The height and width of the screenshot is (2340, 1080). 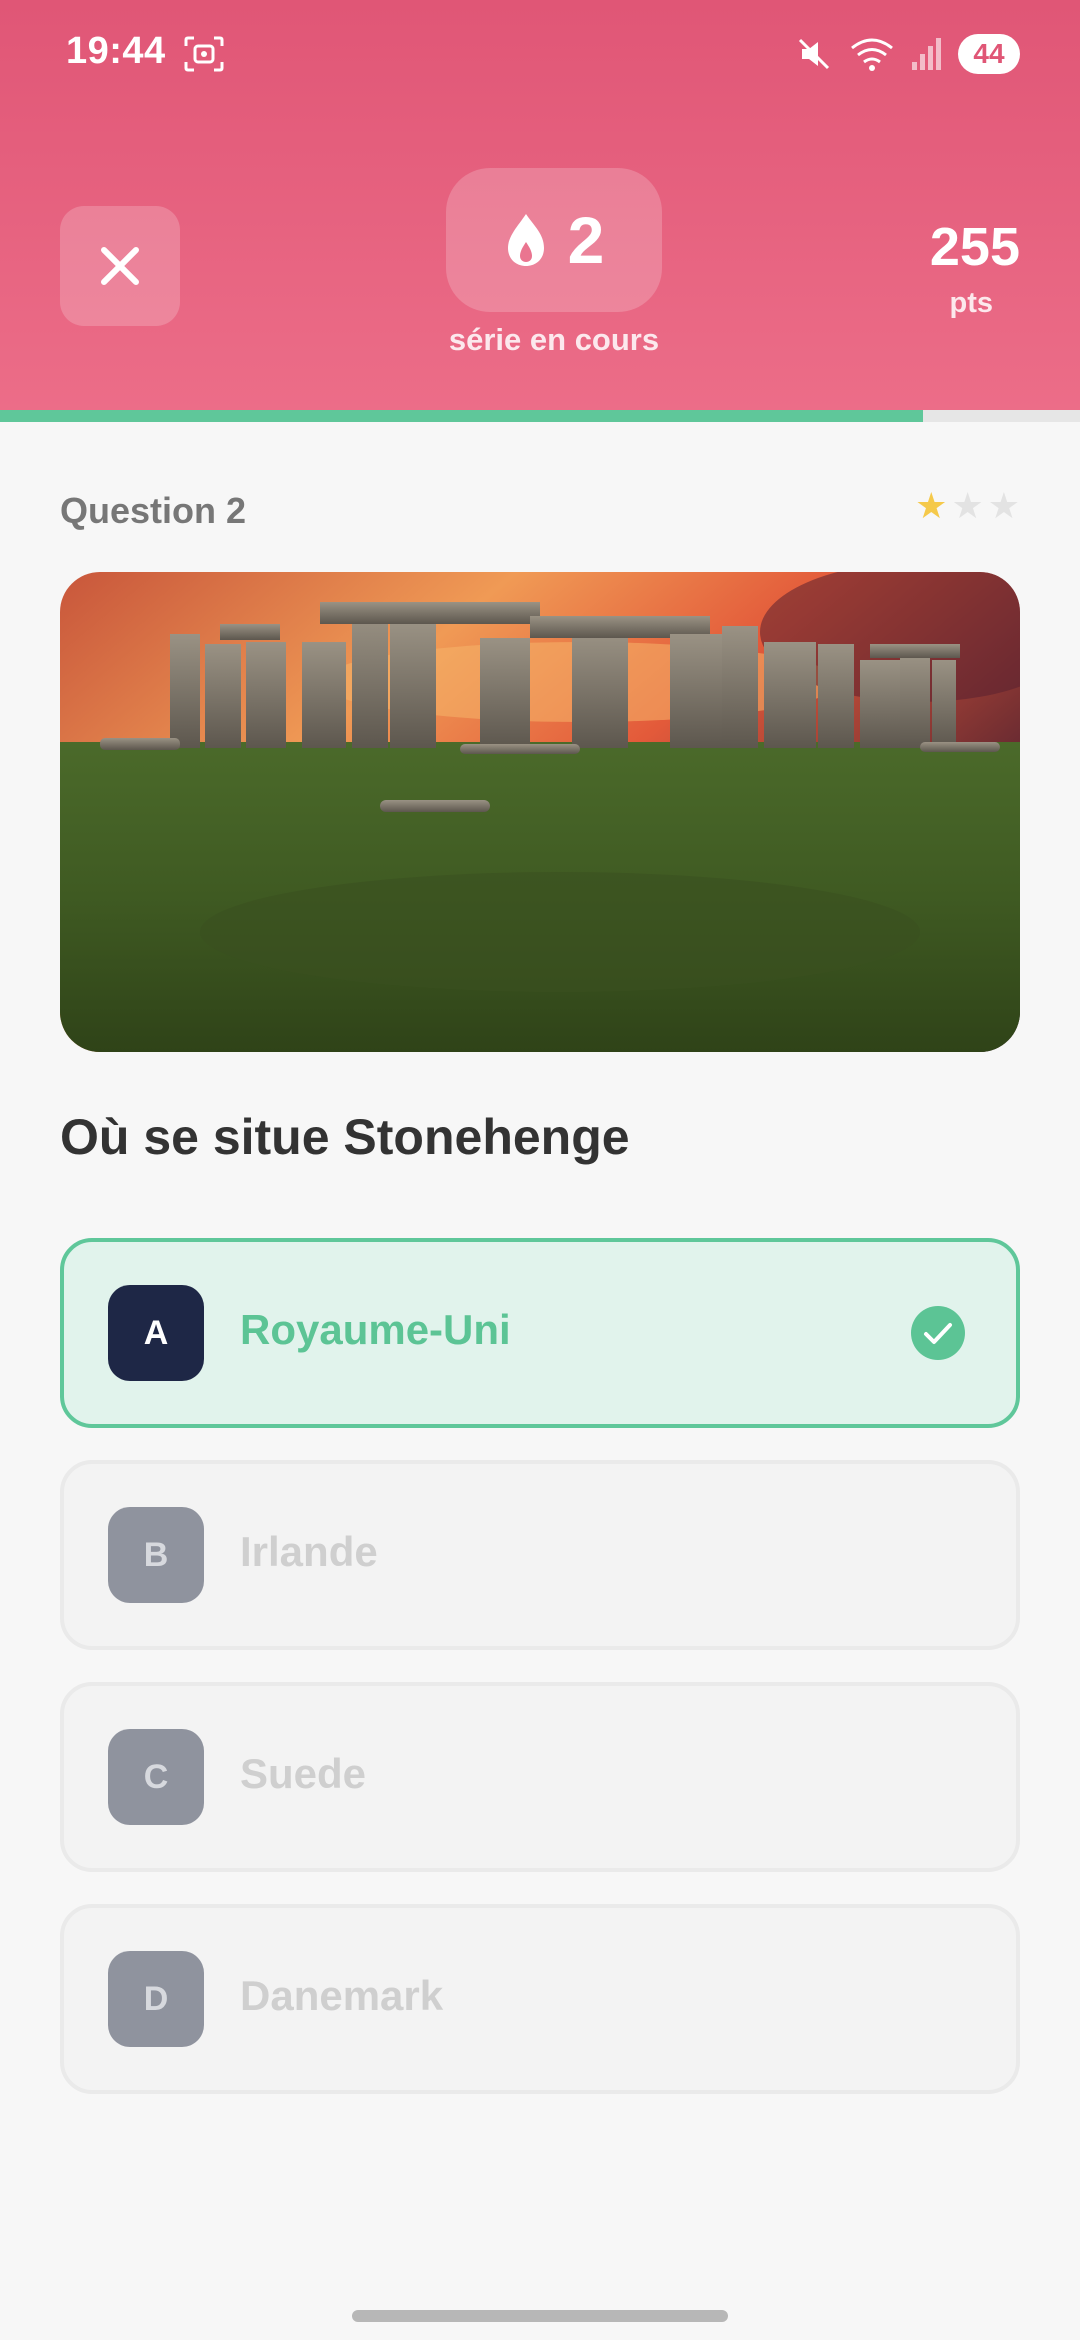 What do you see at coordinates (156, 1555) in the screenshot?
I see `answer-letter-badge: B` at bounding box center [156, 1555].